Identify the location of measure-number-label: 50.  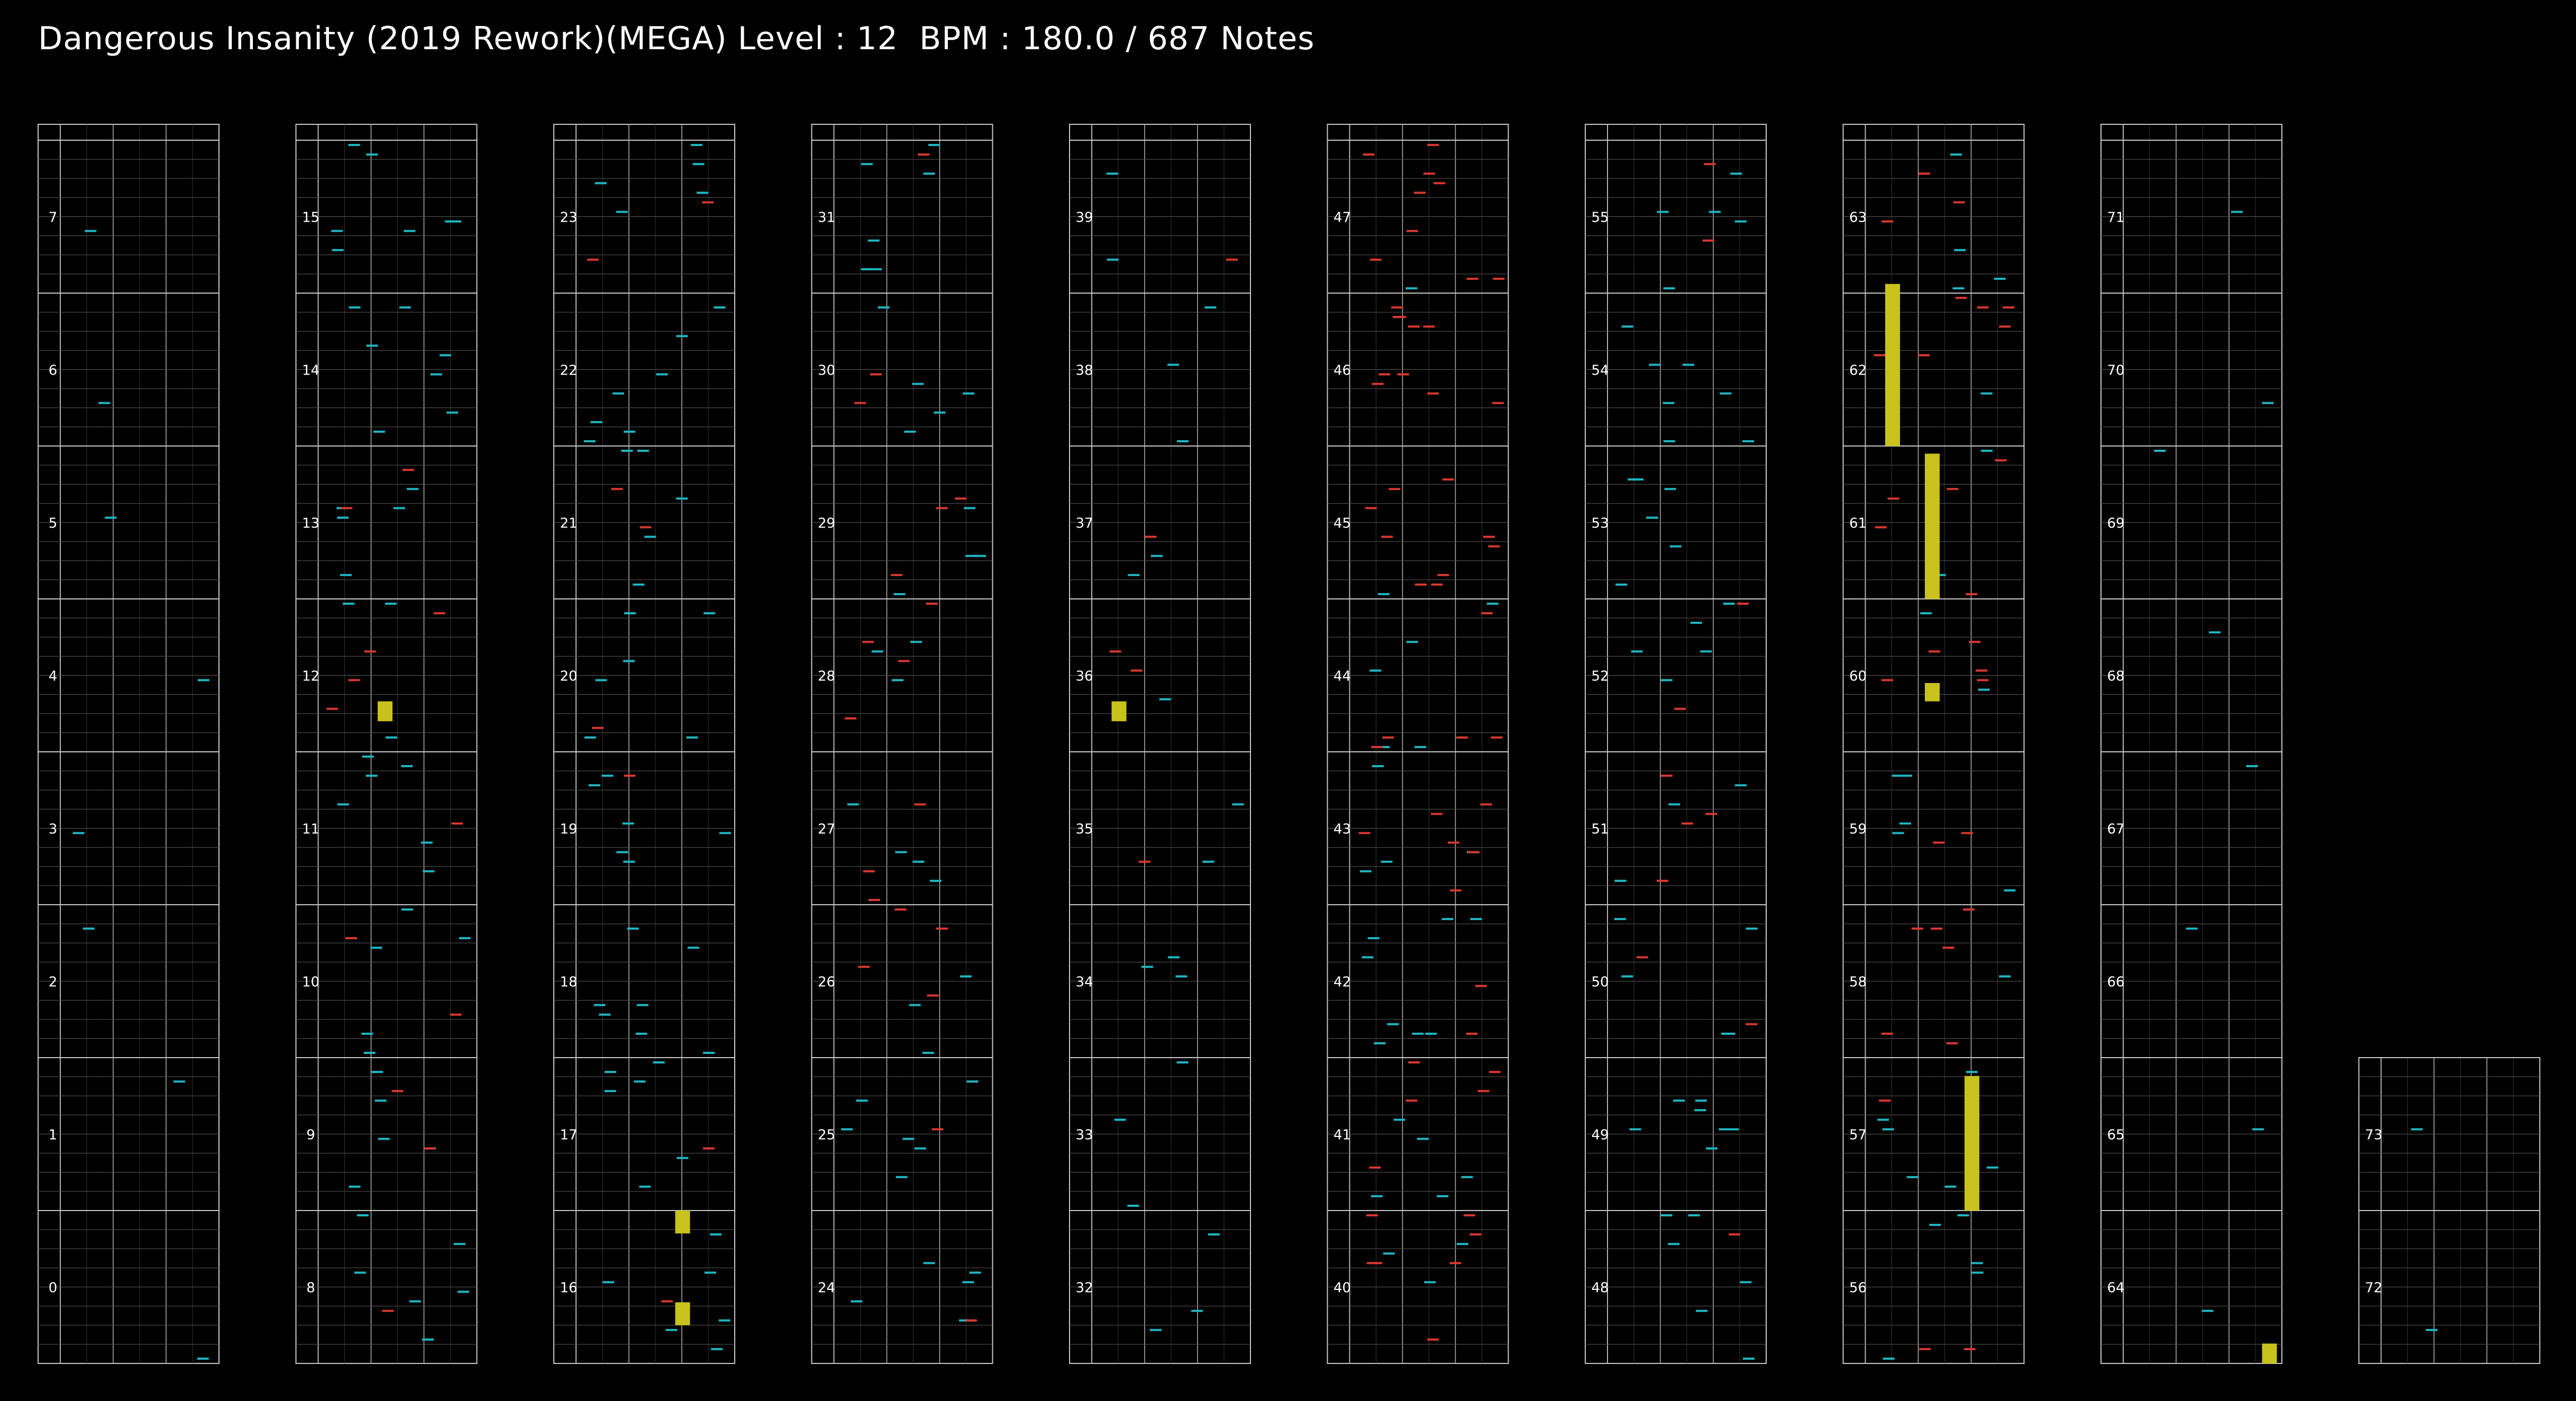
(1600, 983).